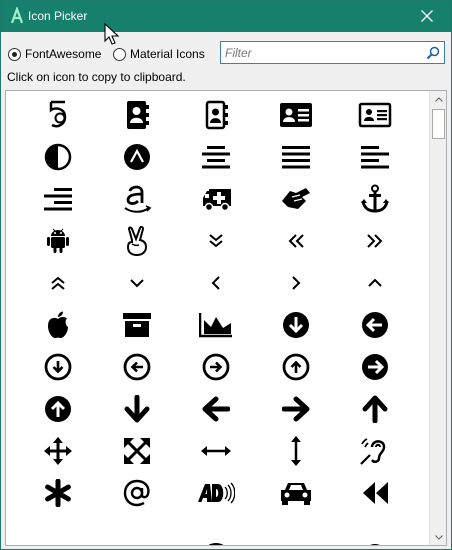 The width and height of the screenshot is (452, 550). What do you see at coordinates (58, 241) in the screenshot?
I see `android-icon` at bounding box center [58, 241].